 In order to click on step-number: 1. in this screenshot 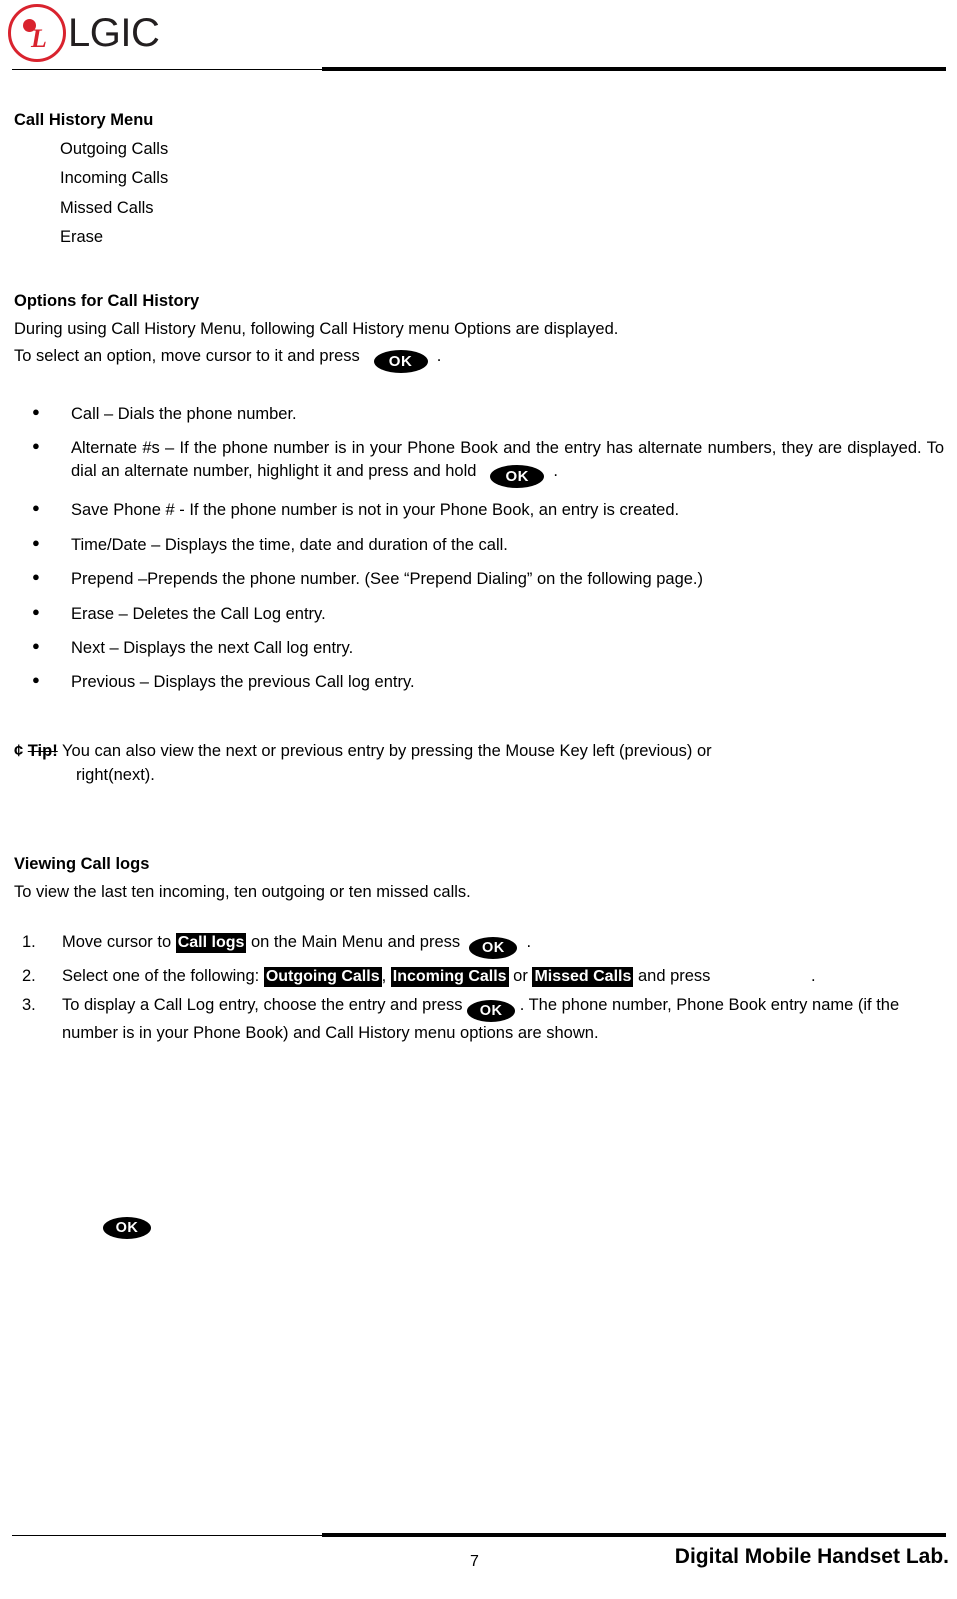, I will do `click(29, 941)`.